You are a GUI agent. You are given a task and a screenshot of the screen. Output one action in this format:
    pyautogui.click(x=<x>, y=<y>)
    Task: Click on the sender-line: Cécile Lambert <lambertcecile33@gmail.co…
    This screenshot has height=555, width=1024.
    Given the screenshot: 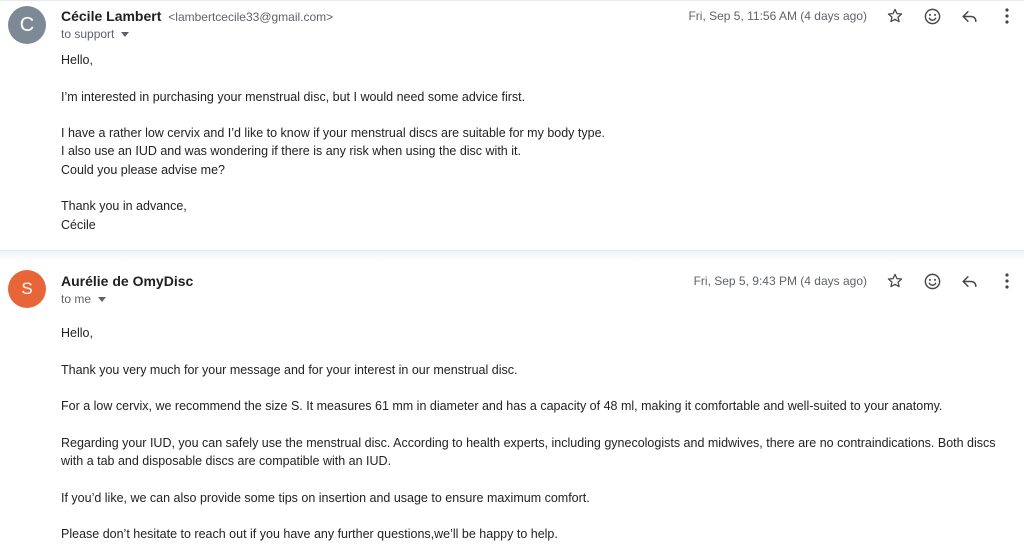 What is the action you would take?
    pyautogui.click(x=197, y=16)
    